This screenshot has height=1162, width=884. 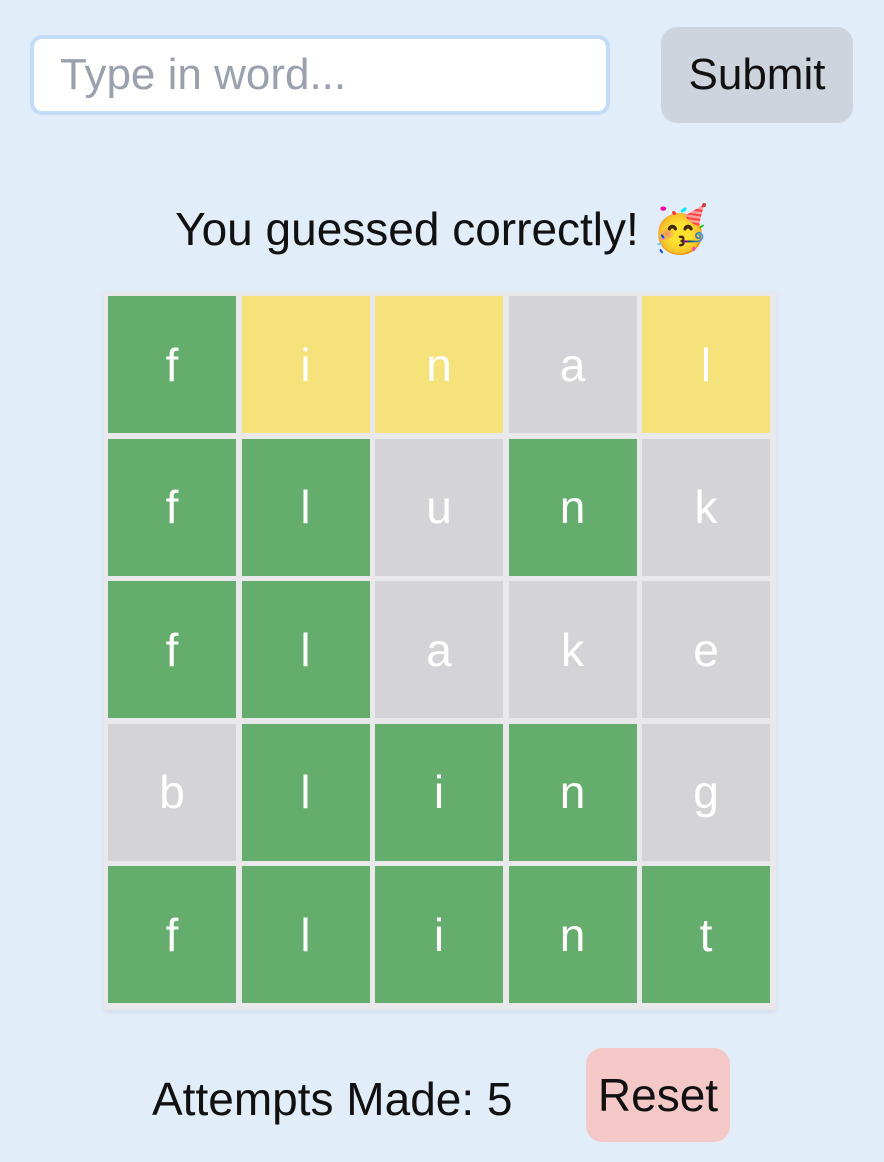 I want to click on tile-present: n, so click(x=439, y=364).